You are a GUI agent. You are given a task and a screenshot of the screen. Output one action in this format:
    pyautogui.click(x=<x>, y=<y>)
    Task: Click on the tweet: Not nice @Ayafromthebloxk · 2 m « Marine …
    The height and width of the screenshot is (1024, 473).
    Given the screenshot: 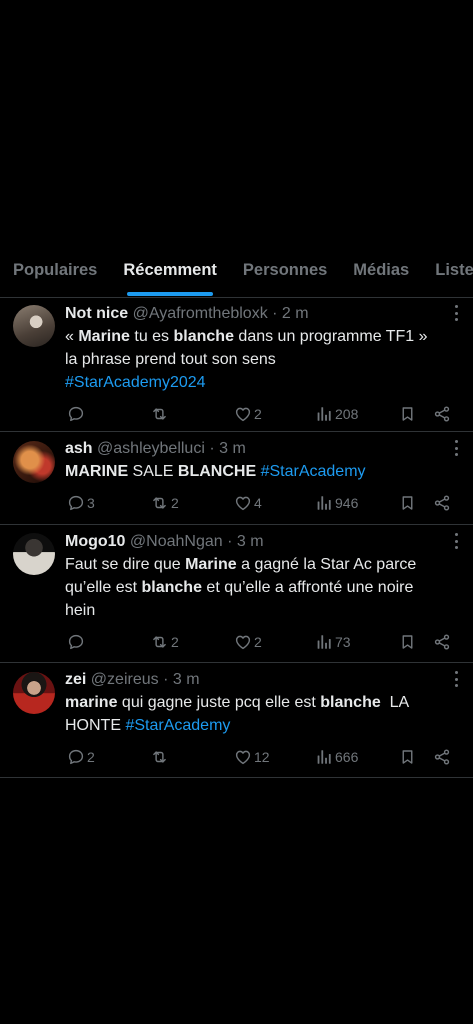 What is the action you would take?
    pyautogui.click(x=236, y=364)
    